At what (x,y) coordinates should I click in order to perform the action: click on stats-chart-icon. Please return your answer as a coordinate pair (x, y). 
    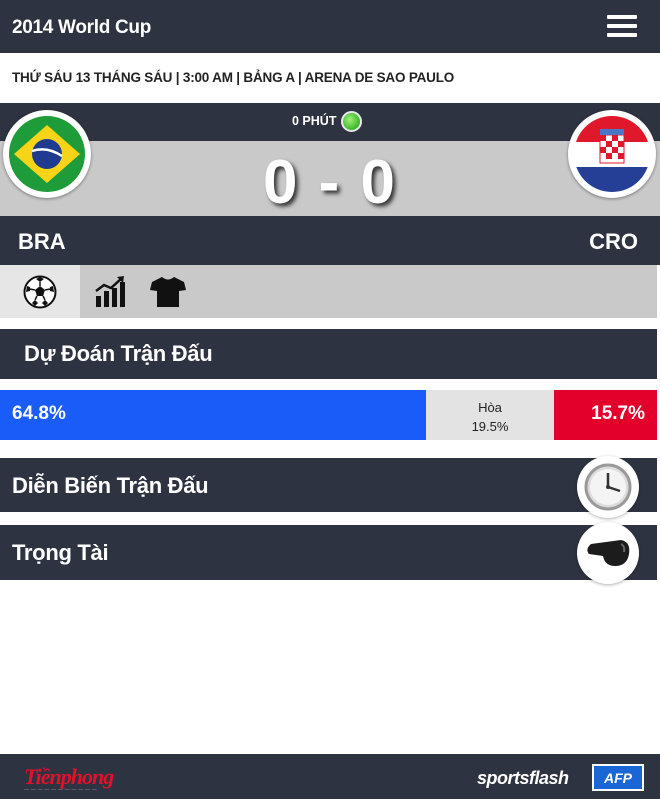
    Looking at the image, I should click on (110, 291).